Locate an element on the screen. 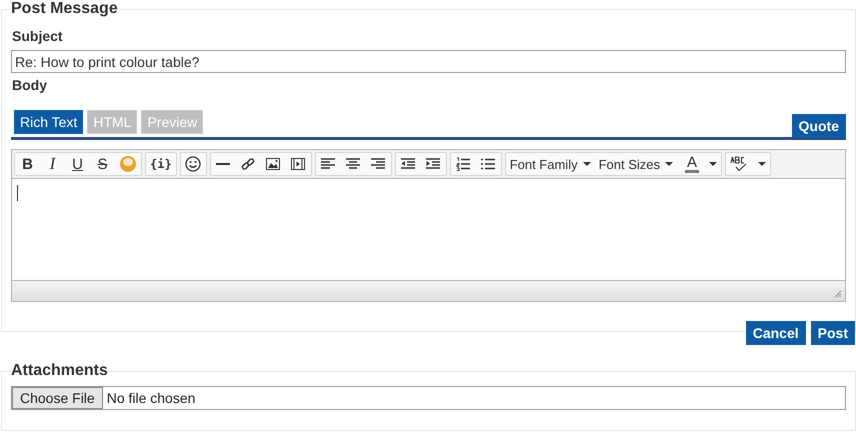  image-icon is located at coordinates (273, 164).